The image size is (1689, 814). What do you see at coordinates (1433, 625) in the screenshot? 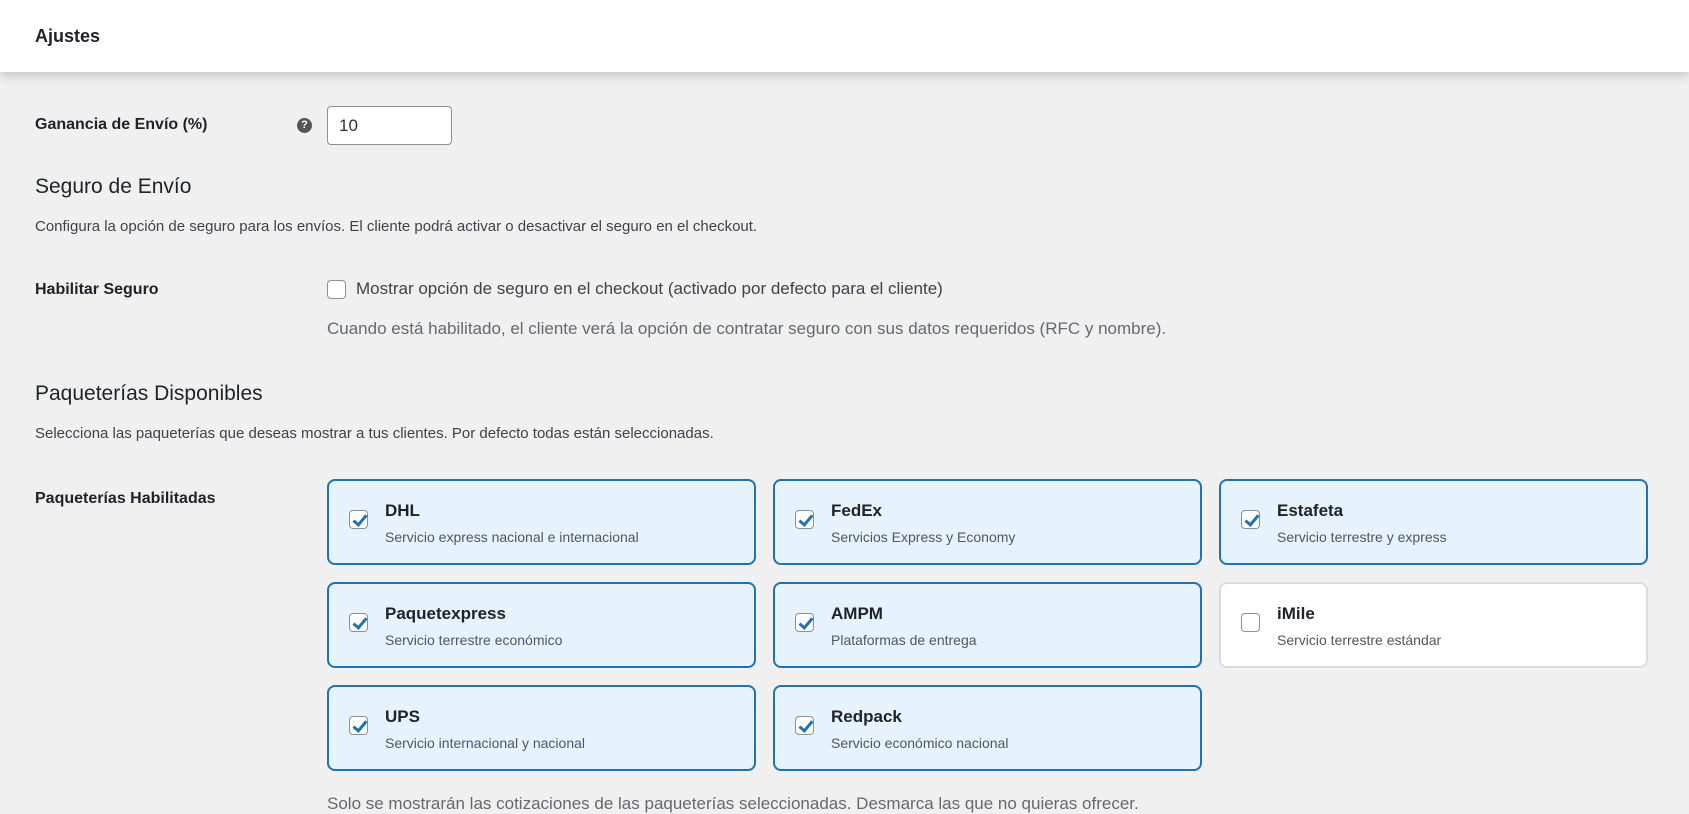
I see `carrier-card-imile: iMile Servicio terrestre estándar` at bounding box center [1433, 625].